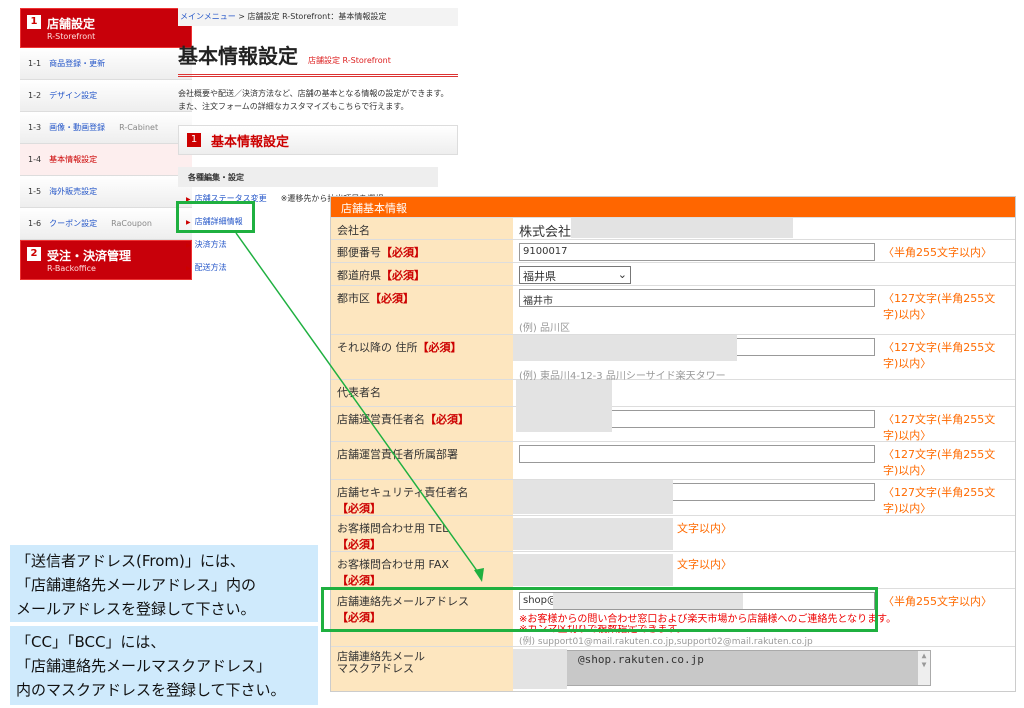  Describe the element at coordinates (144, 666) in the screenshot. I see `callout-line: 「店舗連絡先メールマスクアドレス」` at that location.